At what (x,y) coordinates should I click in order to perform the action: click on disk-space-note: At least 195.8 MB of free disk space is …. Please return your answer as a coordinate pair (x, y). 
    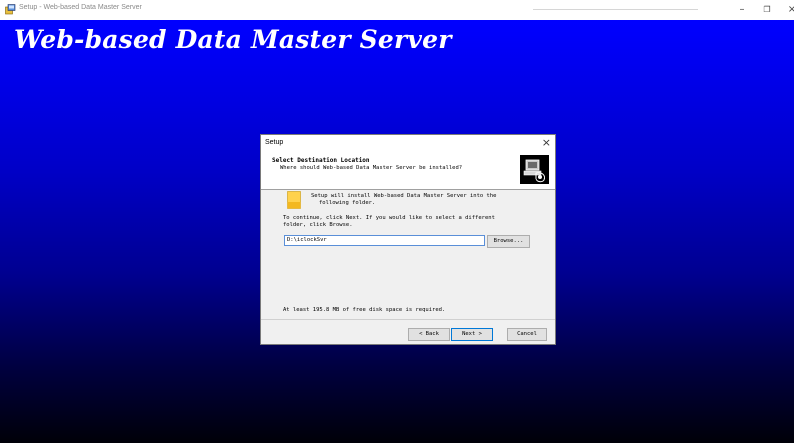
    Looking at the image, I should click on (364, 310).